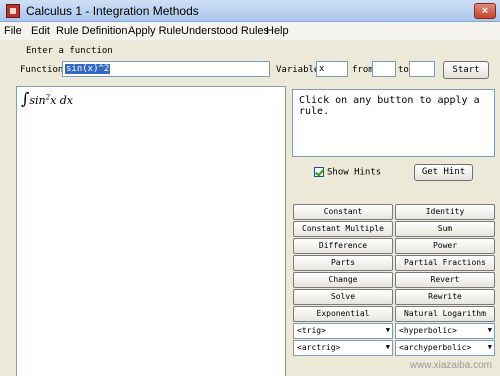  Describe the element at coordinates (466, 70) in the screenshot. I see `start-button: Start` at that location.